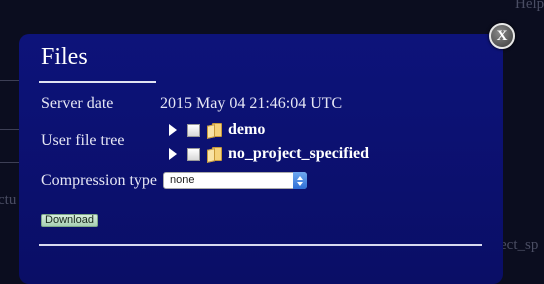  Describe the element at coordinates (519, 245) in the screenshot. I see `background-text-fragment: ect_sp` at that location.